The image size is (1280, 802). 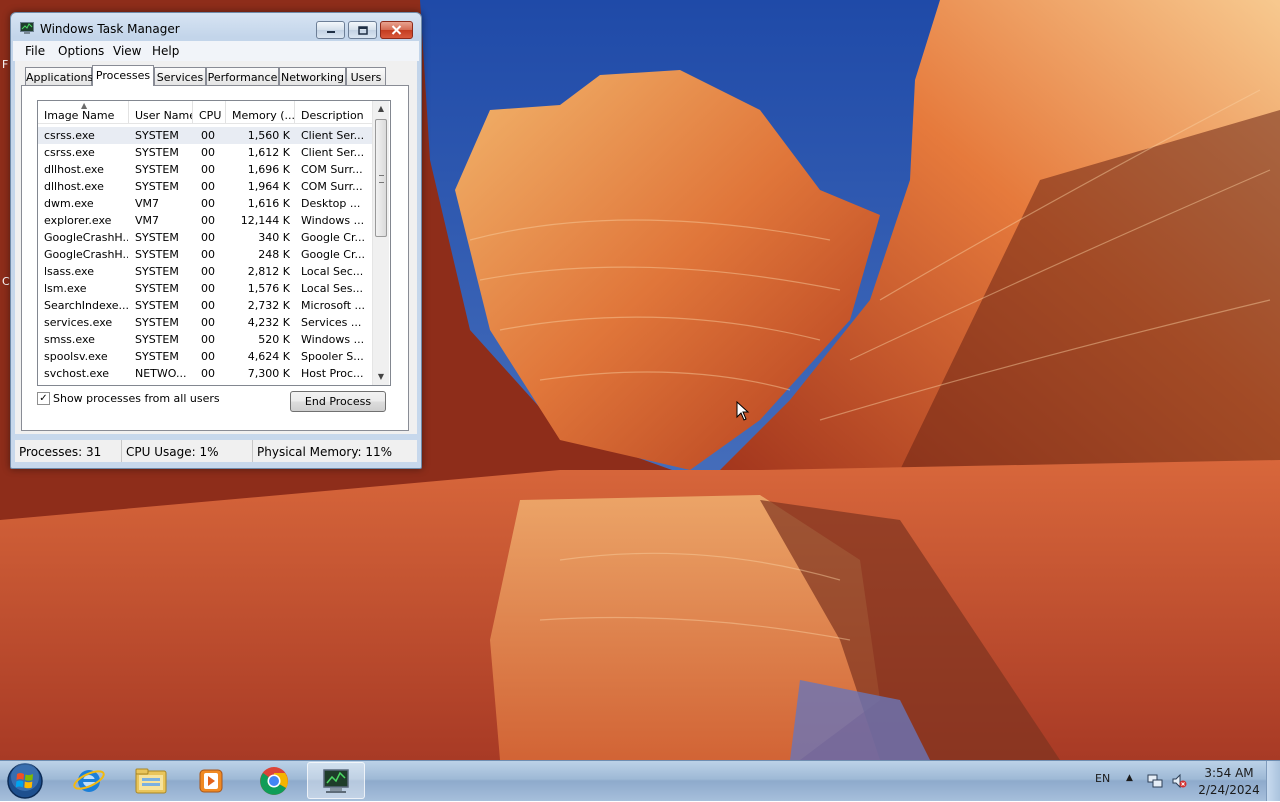 I want to click on column-header-cpu: CPU, so click(x=209, y=112).